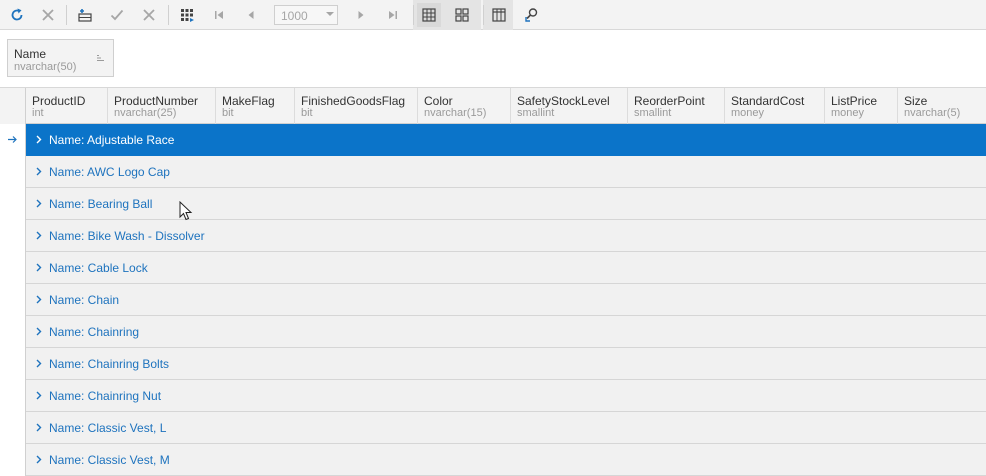 The width and height of the screenshot is (986, 476). What do you see at coordinates (493, 58) in the screenshot?
I see `group-panel: Name nvarchar(50)` at bounding box center [493, 58].